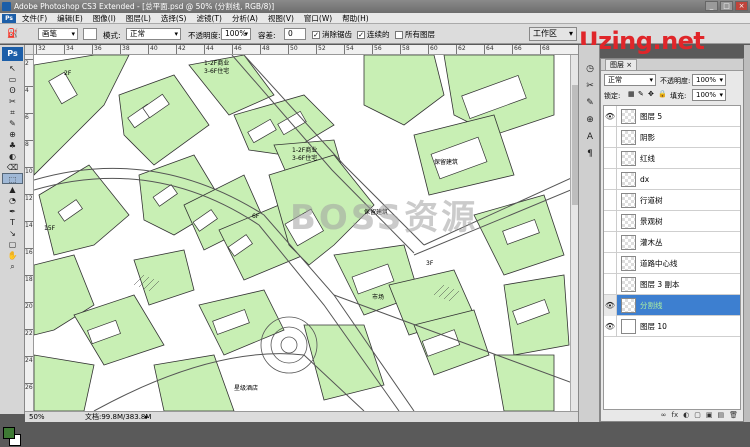 The width and height of the screenshot is (750, 447). What do you see at coordinates (147, 417) in the screenshot?
I see `status-menu-icon: ▸` at bounding box center [147, 417].